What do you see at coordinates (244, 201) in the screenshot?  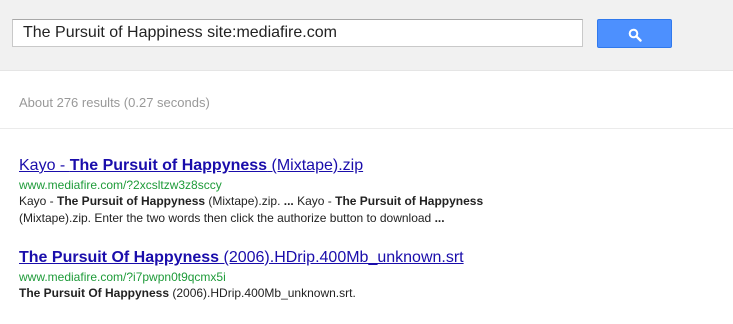 I see `snippet-text: (Mixtape).zip.` at bounding box center [244, 201].